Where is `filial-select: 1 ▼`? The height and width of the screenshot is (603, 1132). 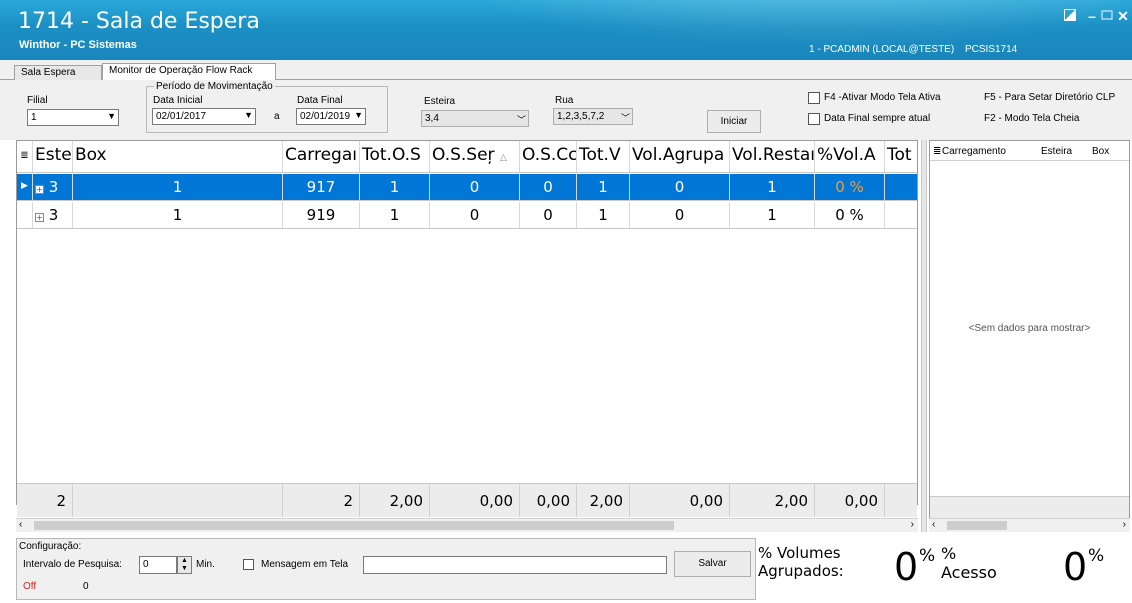
filial-select: 1 ▼ is located at coordinates (73, 117).